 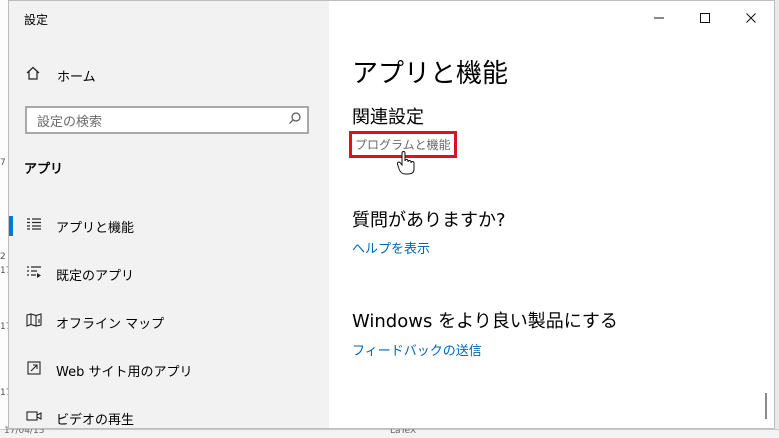 I want to click on close-icon, so click(x=751, y=18).